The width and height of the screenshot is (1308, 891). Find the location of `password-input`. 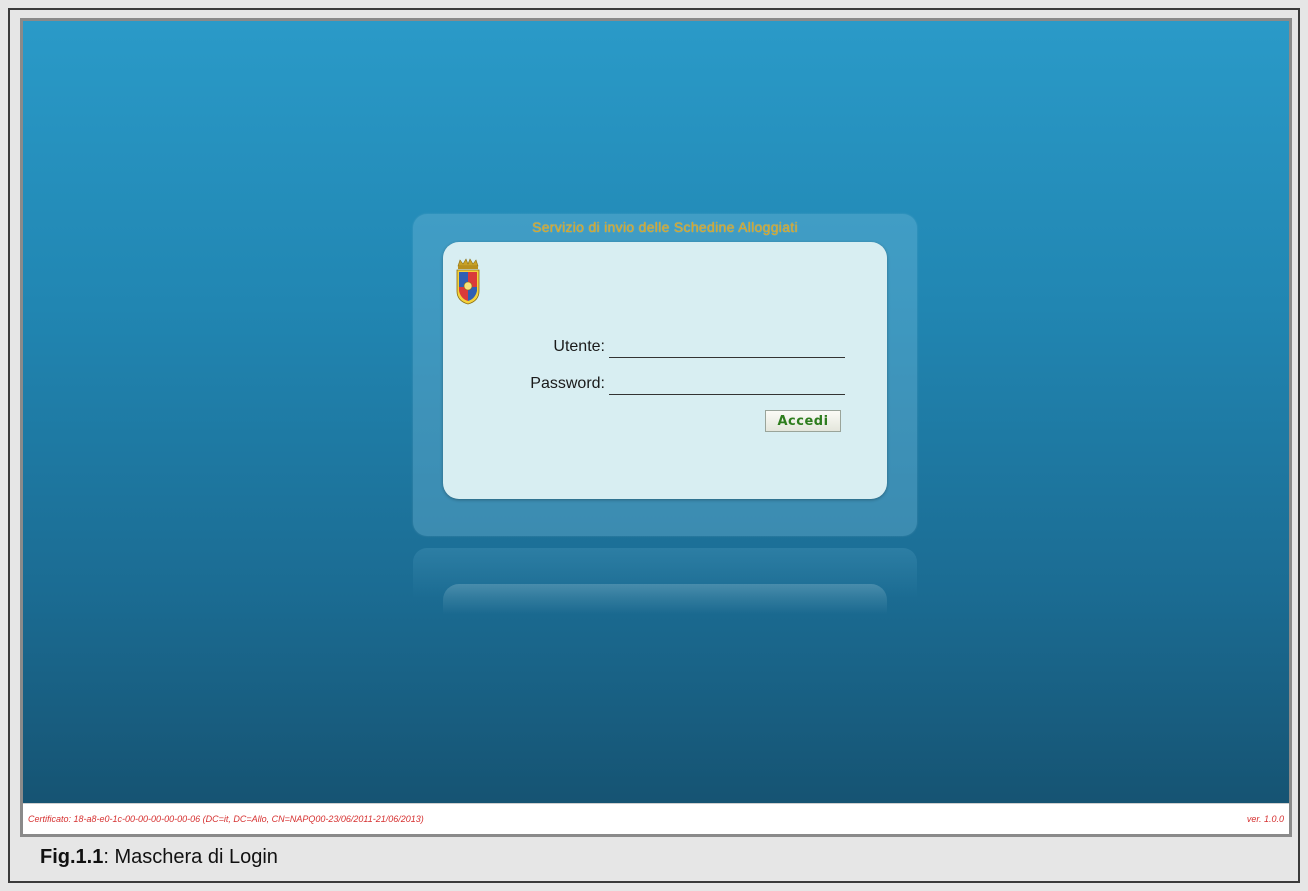

password-input is located at coordinates (727, 384).